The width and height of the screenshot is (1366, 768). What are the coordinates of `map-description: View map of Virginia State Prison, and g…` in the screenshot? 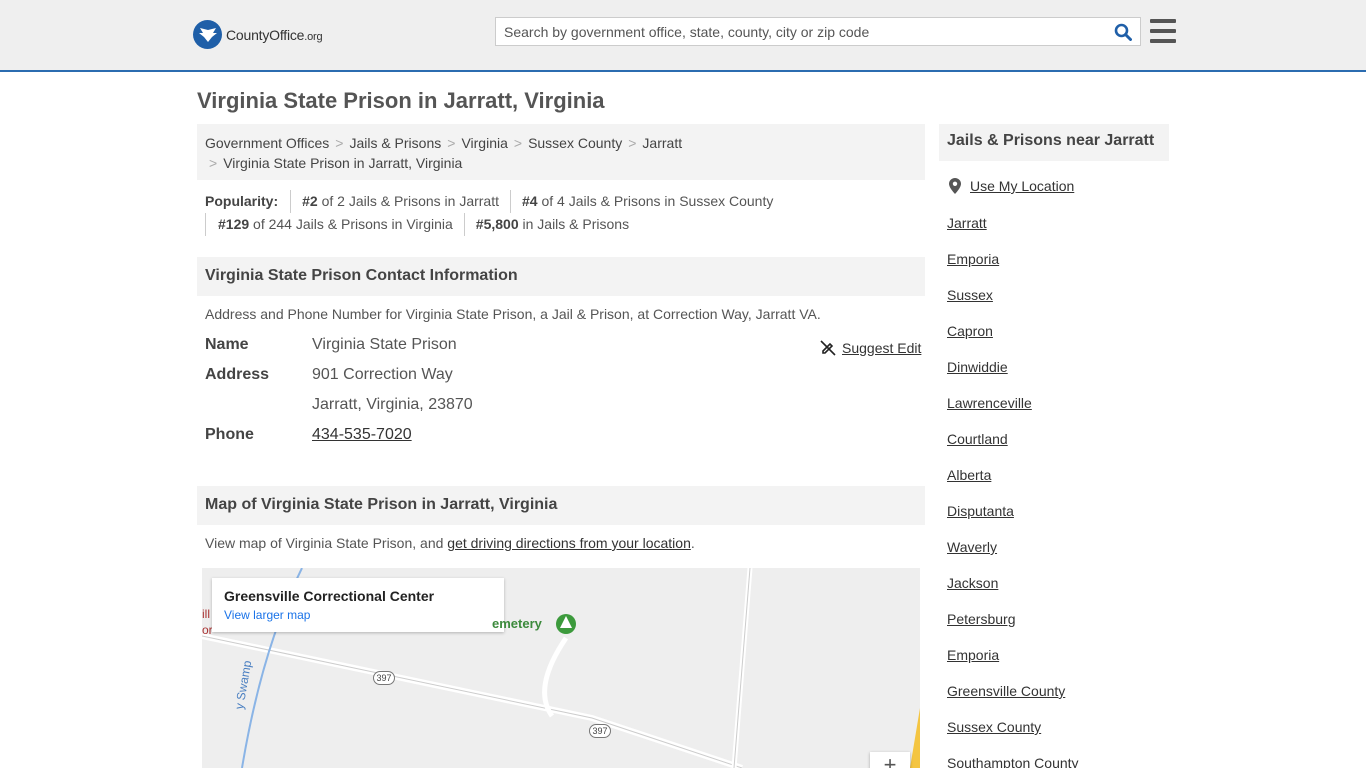 It's located at (450, 543).